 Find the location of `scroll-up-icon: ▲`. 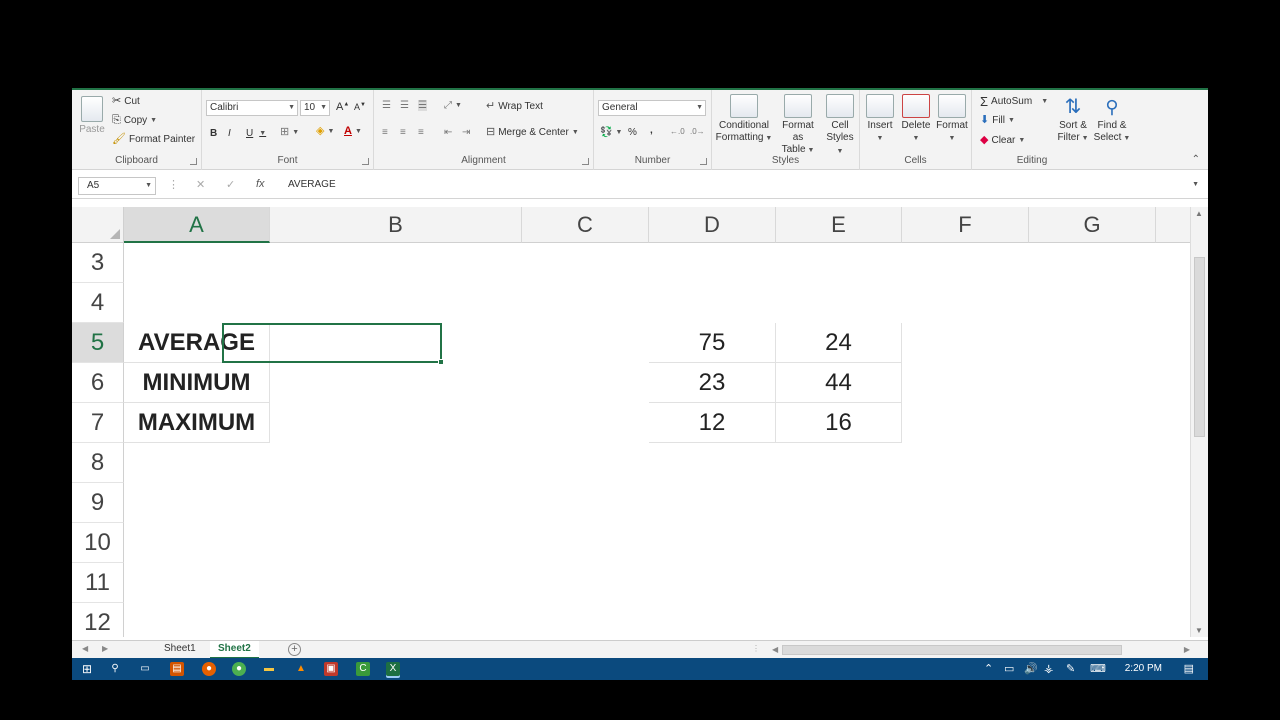

scroll-up-icon: ▲ is located at coordinates (1199, 213).